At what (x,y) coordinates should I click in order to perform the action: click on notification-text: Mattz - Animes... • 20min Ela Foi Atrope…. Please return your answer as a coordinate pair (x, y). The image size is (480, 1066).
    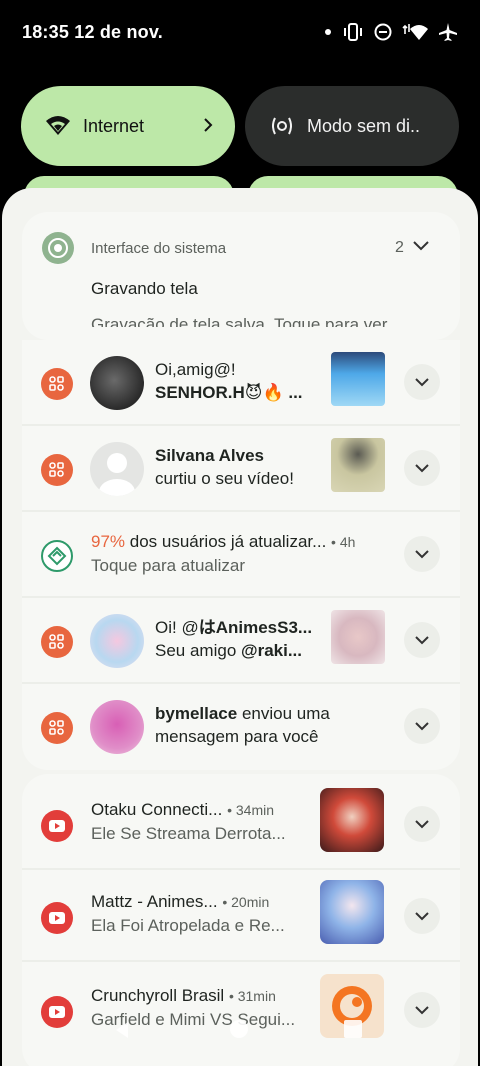
    Looking at the image, I should click on (206, 913).